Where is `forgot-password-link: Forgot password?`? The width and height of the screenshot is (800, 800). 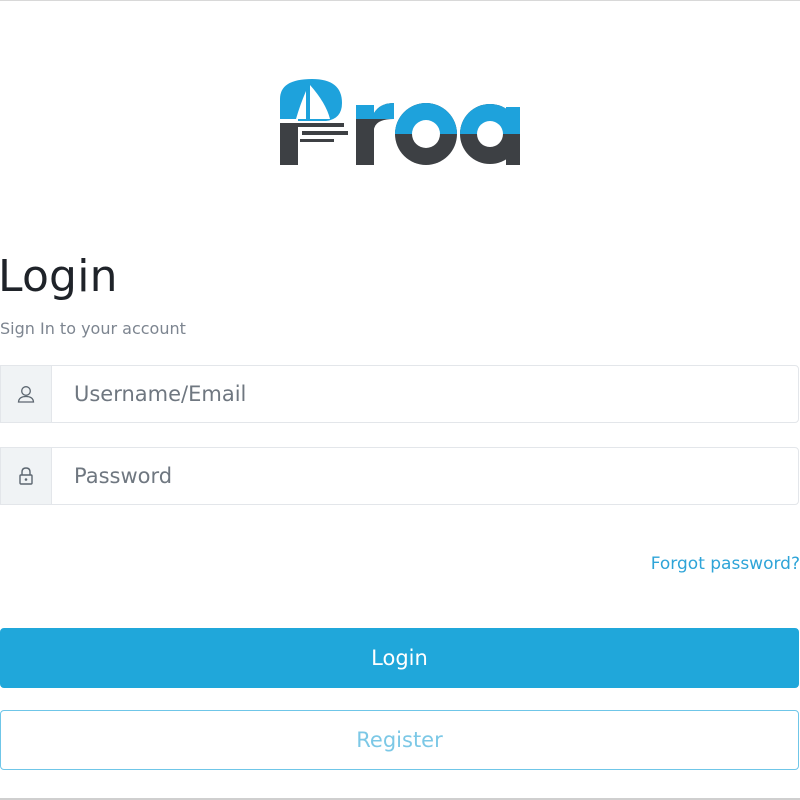 forgot-password-link: Forgot password? is located at coordinates (725, 564).